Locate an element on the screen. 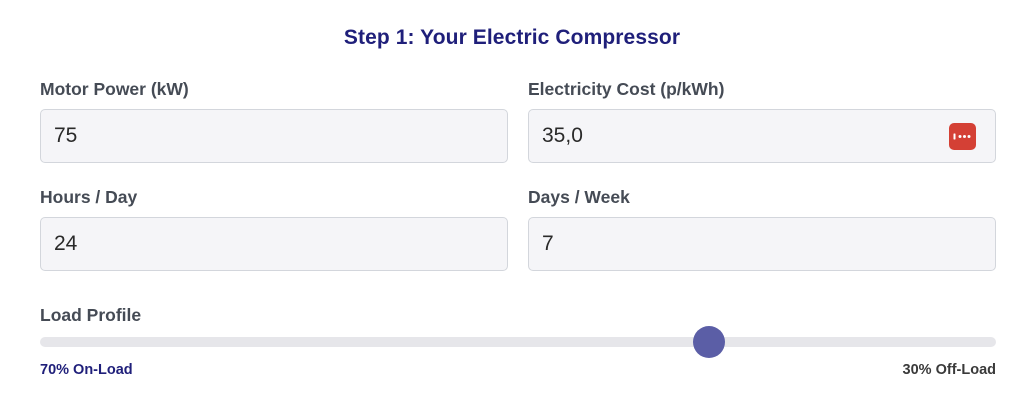 The width and height of the screenshot is (1024, 401). hours-day-label: Hours / Day is located at coordinates (89, 197).